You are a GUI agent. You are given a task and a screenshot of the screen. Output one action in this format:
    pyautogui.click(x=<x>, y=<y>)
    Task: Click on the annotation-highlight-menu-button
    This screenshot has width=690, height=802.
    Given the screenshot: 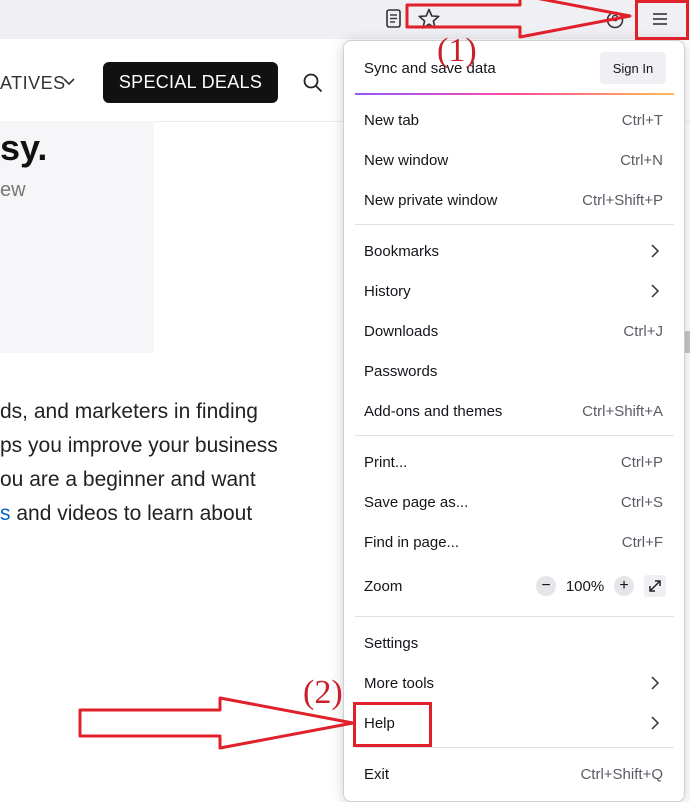 What is the action you would take?
    pyautogui.click(x=662, y=20)
    